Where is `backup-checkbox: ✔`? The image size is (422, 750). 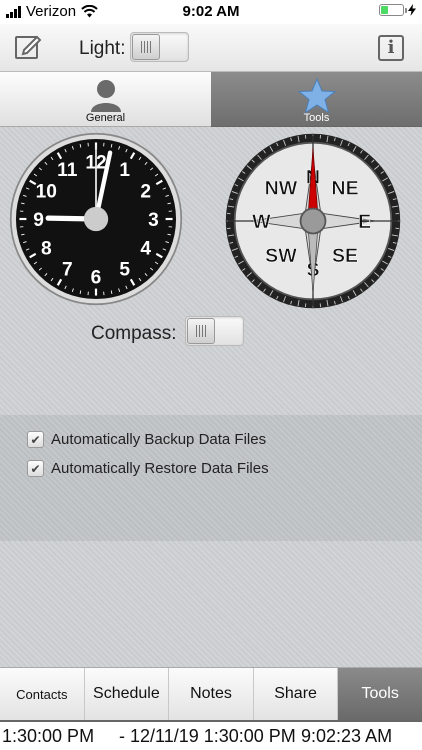
backup-checkbox: ✔ is located at coordinates (35, 439).